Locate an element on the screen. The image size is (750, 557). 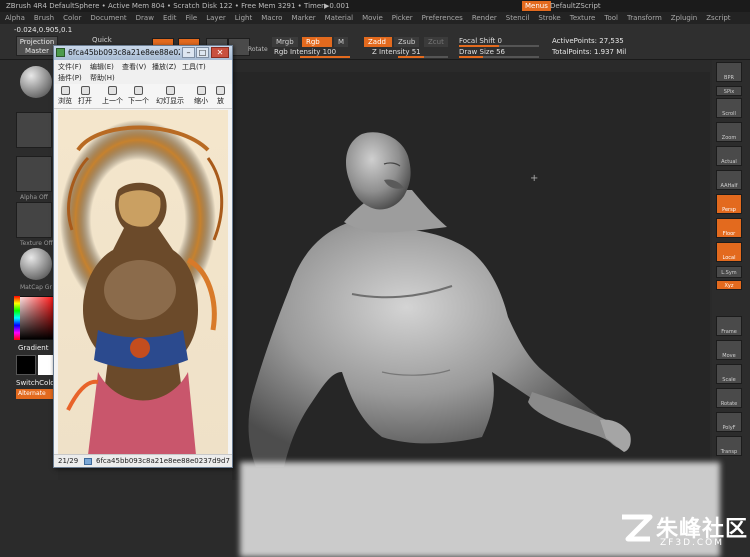
menu-color: Color is located at coordinates (72, 18).